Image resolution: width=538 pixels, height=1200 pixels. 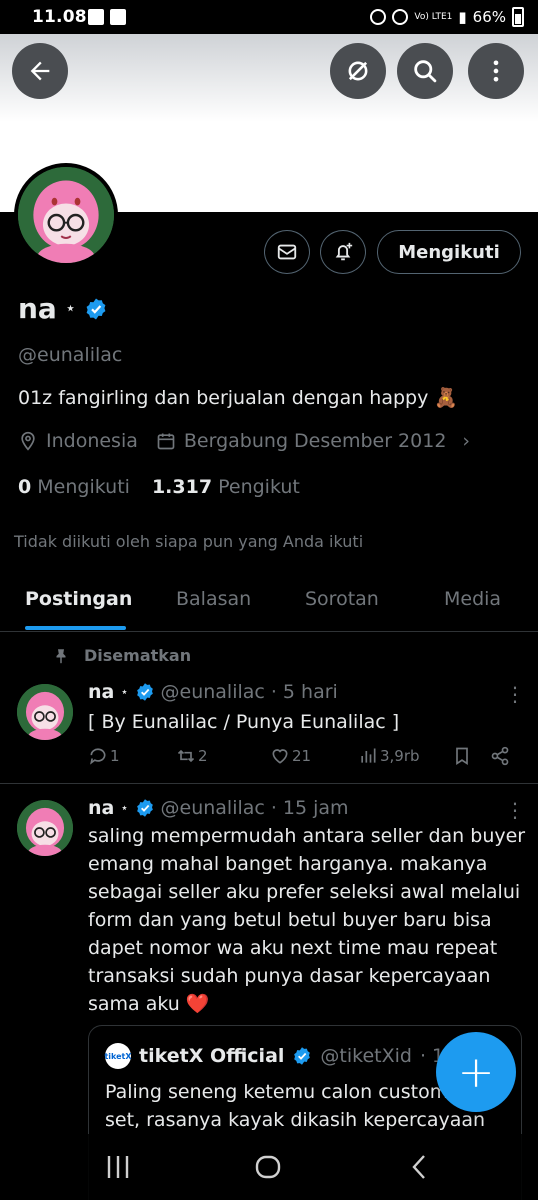 I want to click on quoted-author-name: tiketX Official, so click(x=212, y=1056).